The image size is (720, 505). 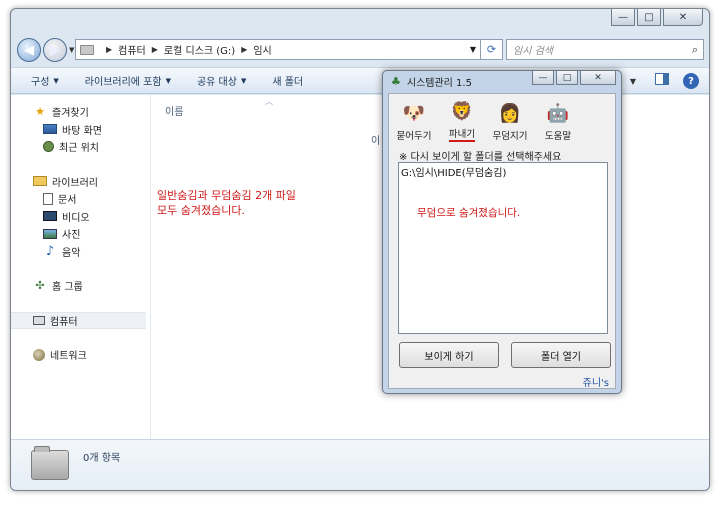 What do you see at coordinates (396, 81) in the screenshot?
I see `app-icon: ♣` at bounding box center [396, 81].